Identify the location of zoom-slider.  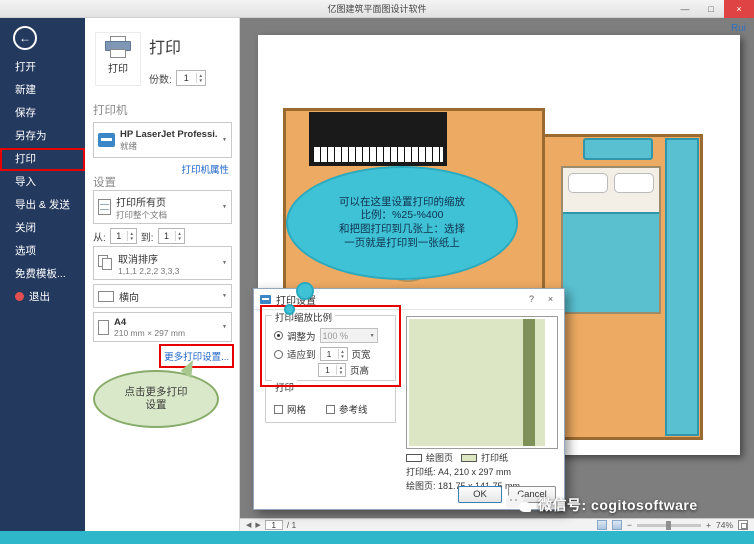
(669, 525).